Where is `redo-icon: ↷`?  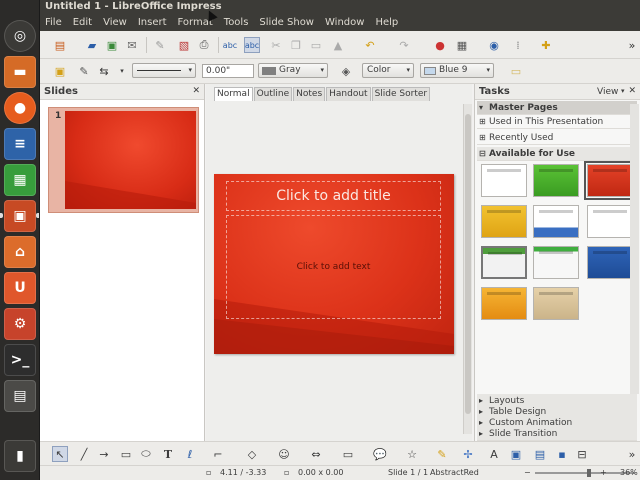
redo-icon: ↷ is located at coordinates (404, 45).